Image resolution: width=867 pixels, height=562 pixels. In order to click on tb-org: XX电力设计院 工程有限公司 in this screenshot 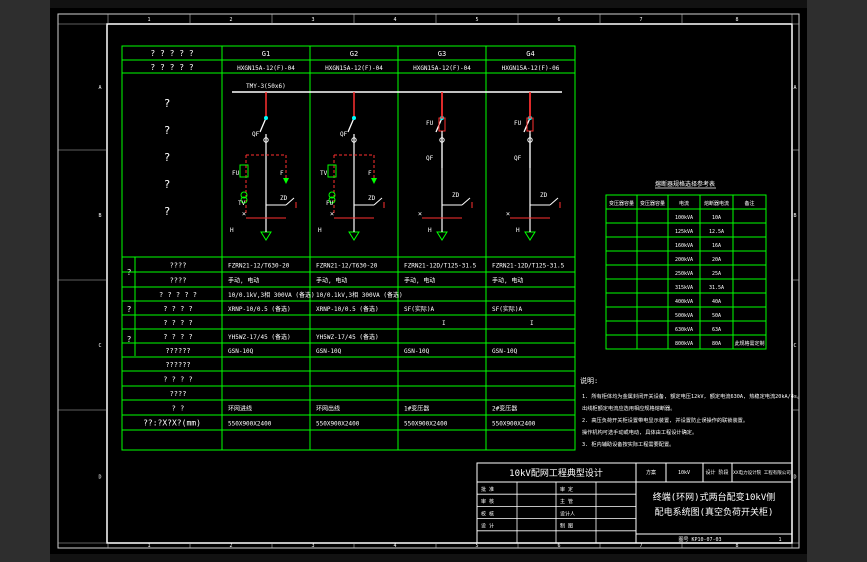, I will do `click(762, 472)`.